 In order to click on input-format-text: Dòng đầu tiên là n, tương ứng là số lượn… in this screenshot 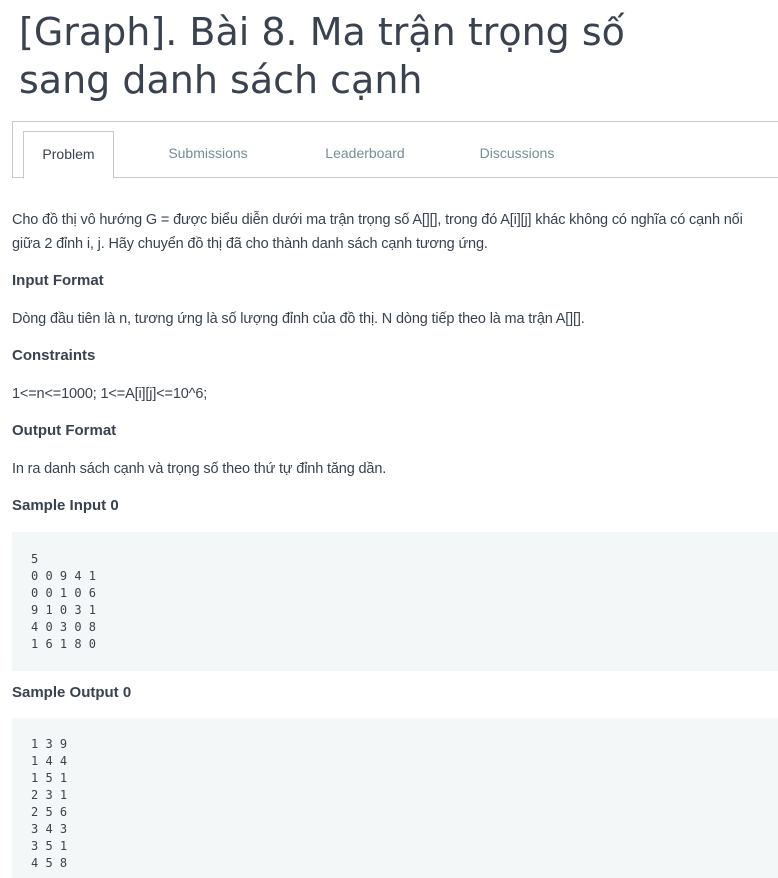, I will do `click(298, 319)`.